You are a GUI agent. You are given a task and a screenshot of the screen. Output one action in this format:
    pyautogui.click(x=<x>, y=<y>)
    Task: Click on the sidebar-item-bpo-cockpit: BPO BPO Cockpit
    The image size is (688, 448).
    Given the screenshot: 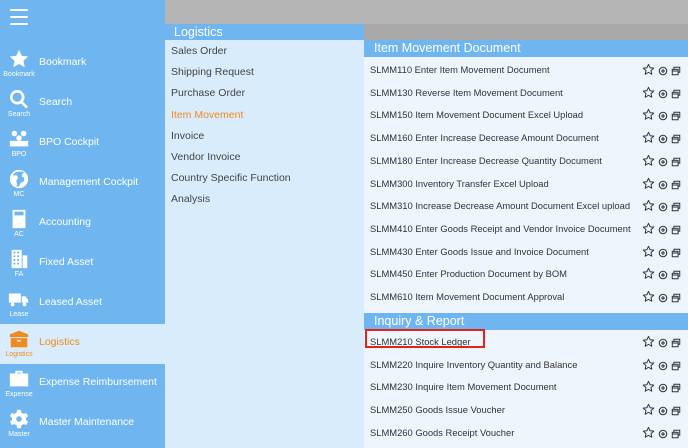 What is the action you would take?
    pyautogui.click(x=82, y=144)
    